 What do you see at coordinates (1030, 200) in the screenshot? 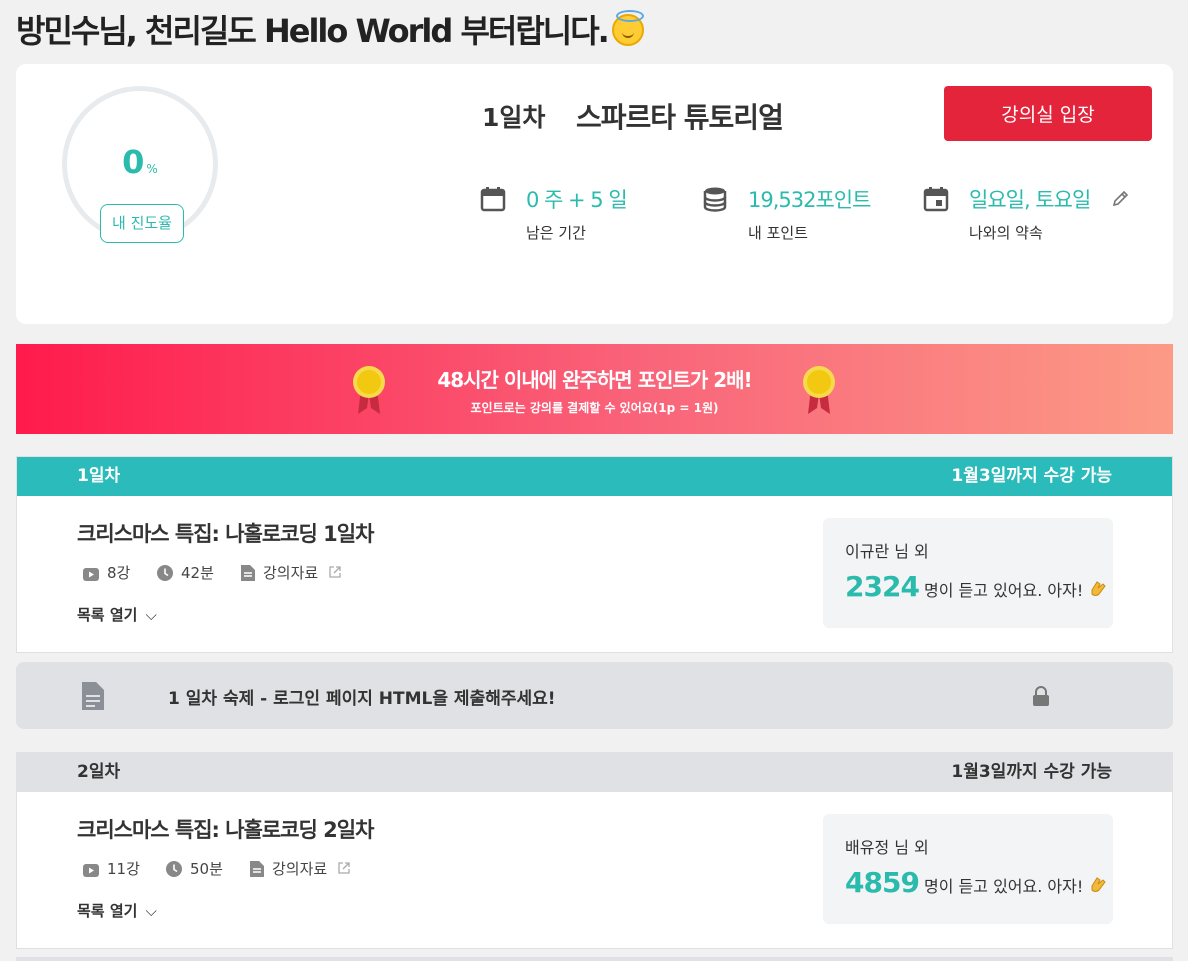
I see `promise-value: 일요일, 토요일` at bounding box center [1030, 200].